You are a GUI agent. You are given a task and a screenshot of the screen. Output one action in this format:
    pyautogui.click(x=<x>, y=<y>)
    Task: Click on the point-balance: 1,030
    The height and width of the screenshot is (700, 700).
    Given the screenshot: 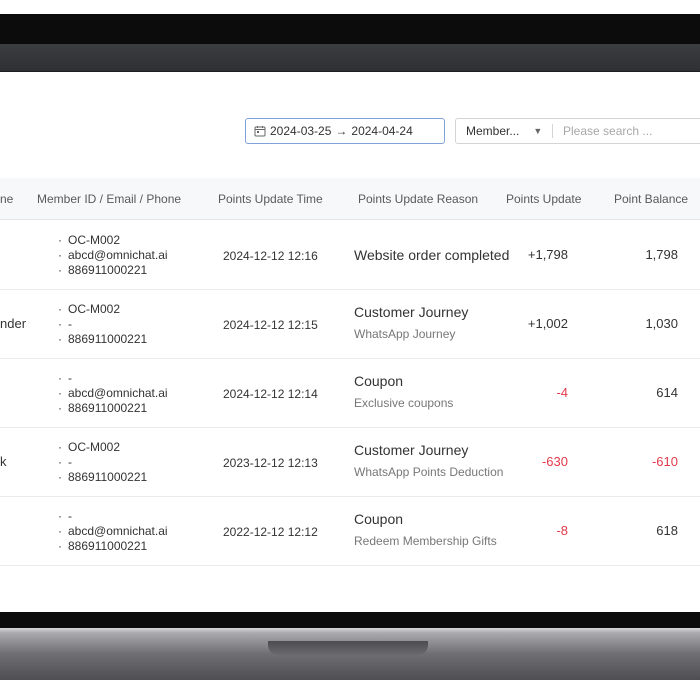 What is the action you would take?
    pyautogui.click(x=661, y=323)
    